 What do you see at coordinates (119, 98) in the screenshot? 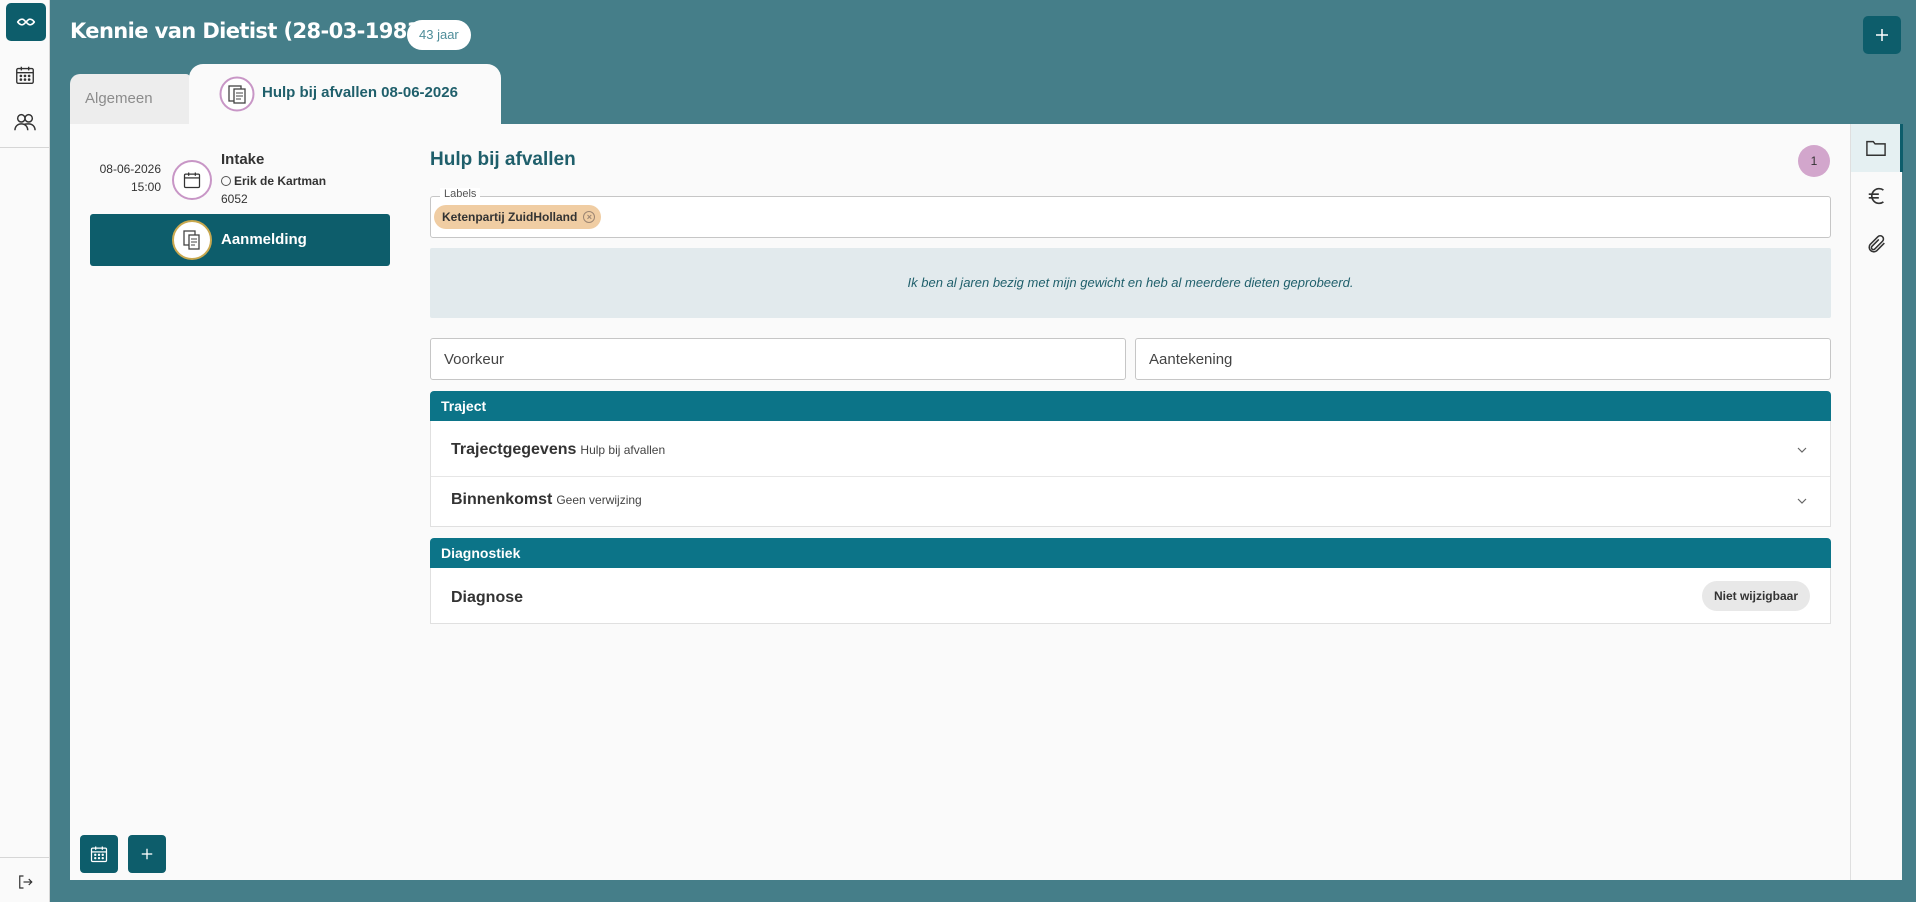
I see `tab-algemeen-label: Algemeen` at bounding box center [119, 98].